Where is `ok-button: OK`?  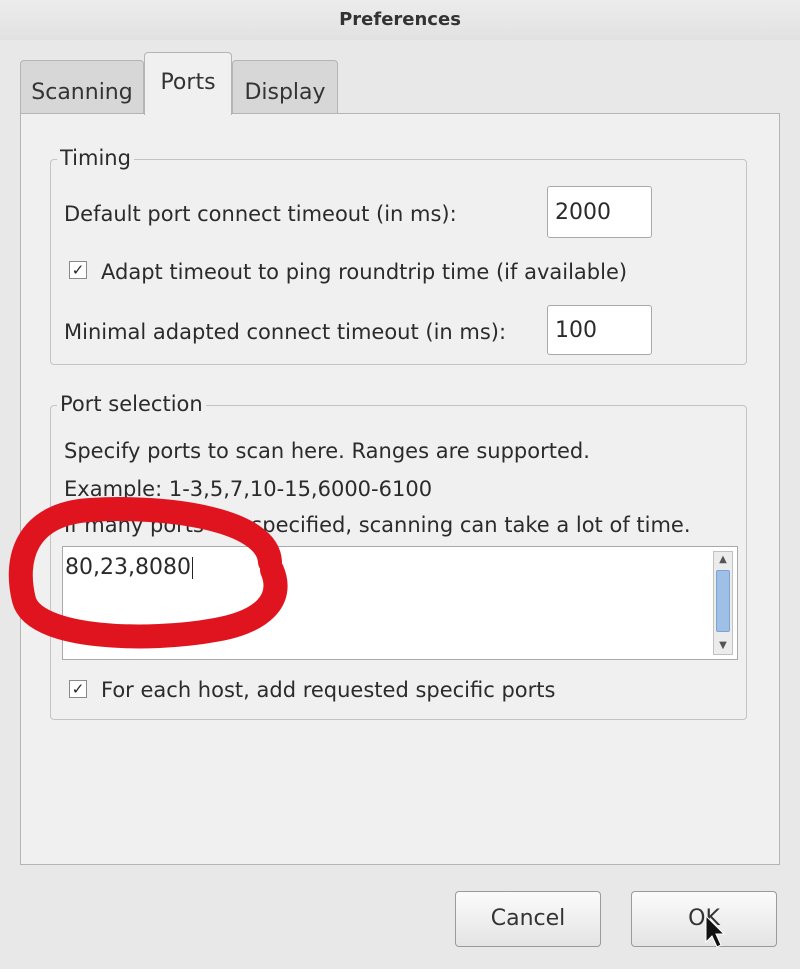 ok-button: OK is located at coordinates (704, 919).